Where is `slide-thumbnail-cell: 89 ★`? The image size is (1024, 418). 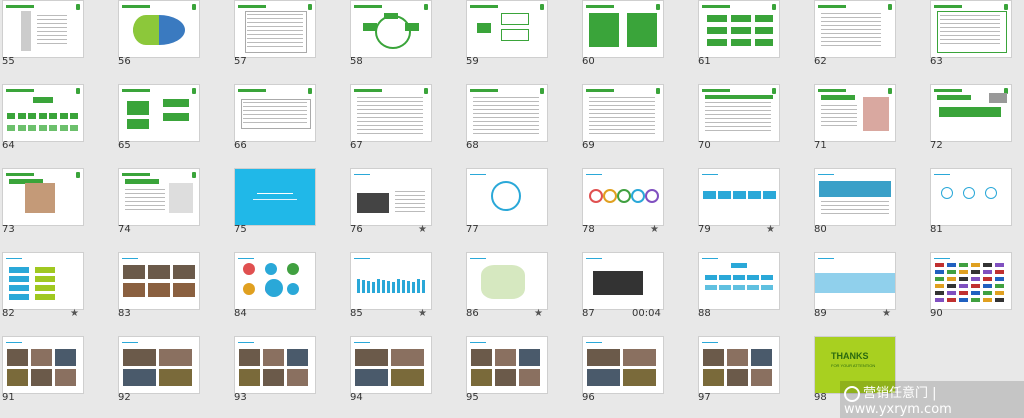
slide-thumbnail-cell: 89 ★ is located at coordinates (870, 291).